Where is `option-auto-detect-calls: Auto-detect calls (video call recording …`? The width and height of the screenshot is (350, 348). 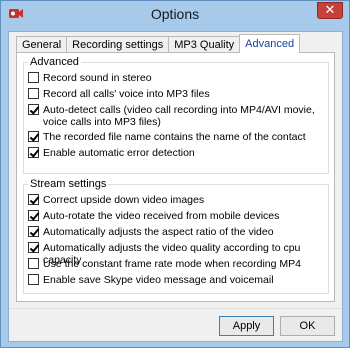 option-auto-detect-calls: Auto-detect calls (video call recording … is located at coordinates (177, 116).